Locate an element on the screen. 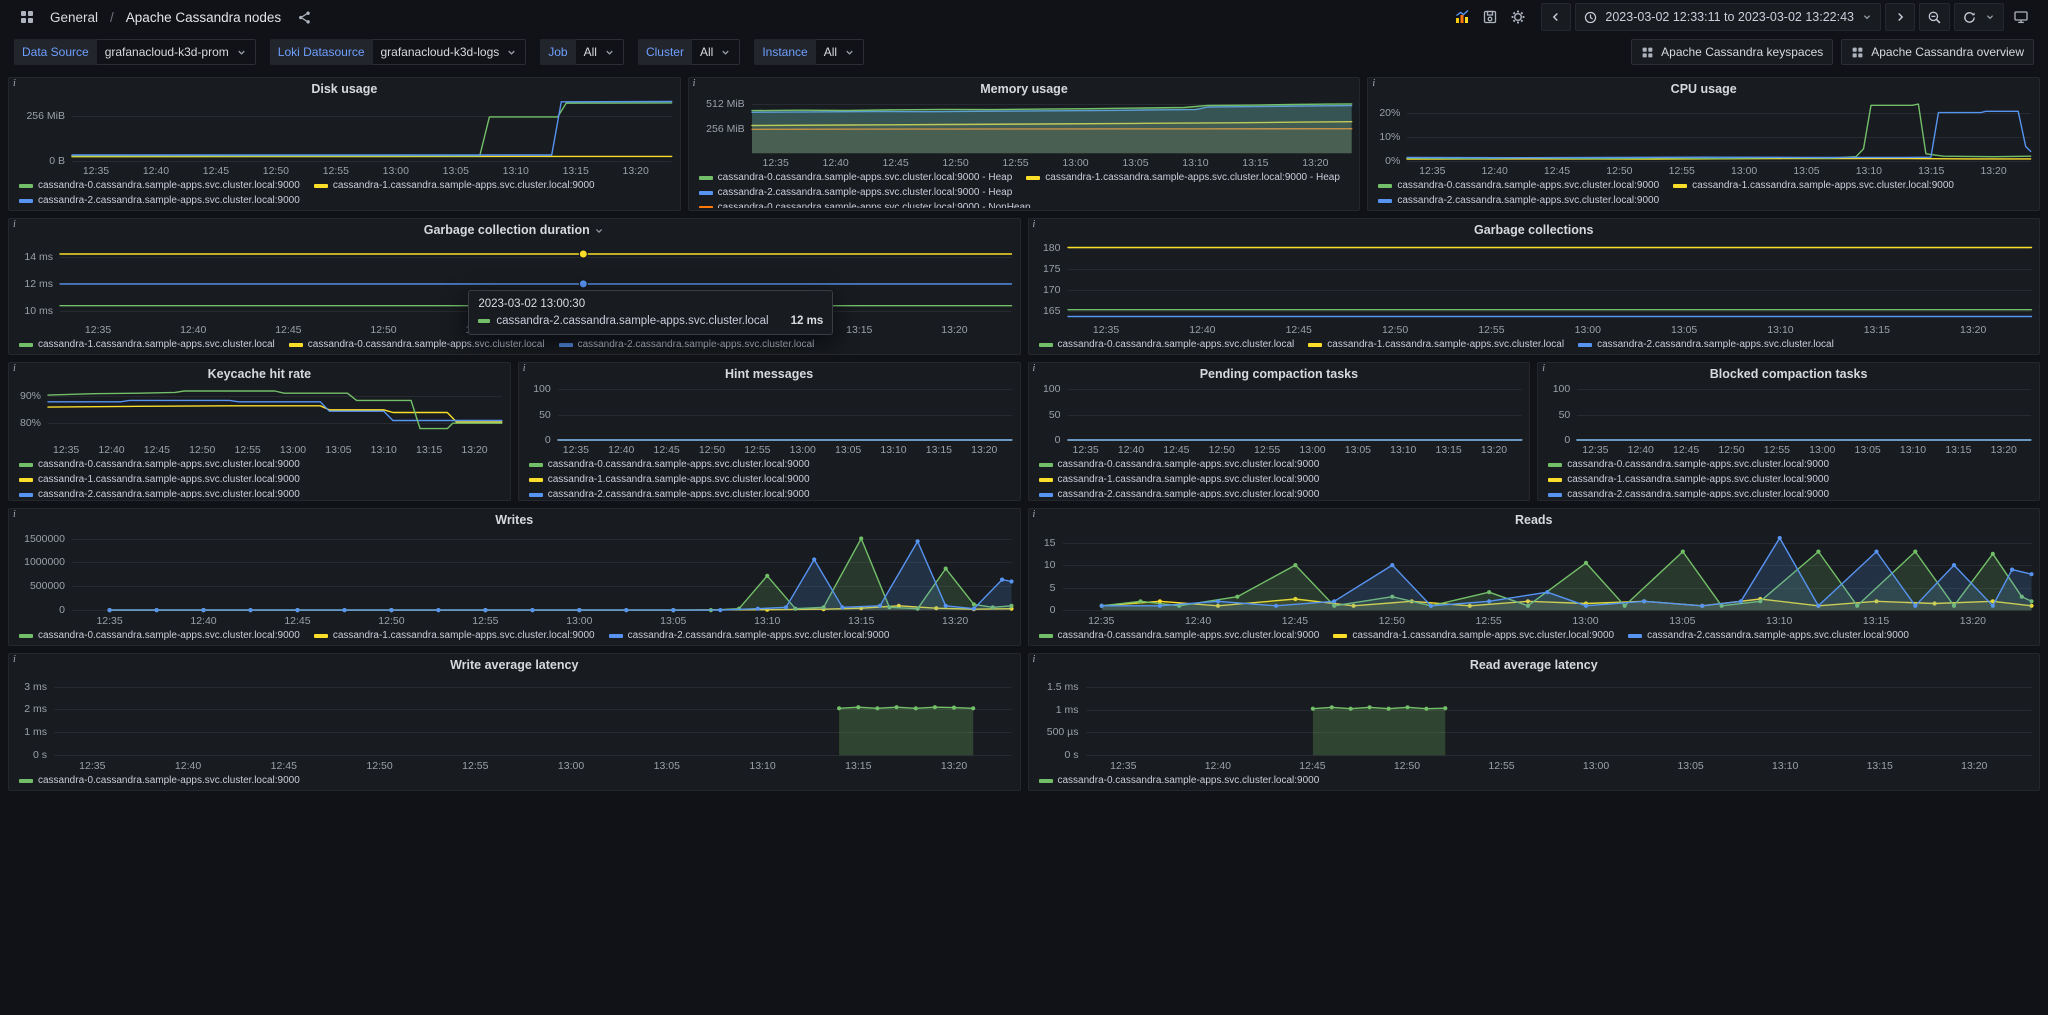 This screenshot has width=2048, height=1015. panel-header: Memory usage is located at coordinates (1024, 89).